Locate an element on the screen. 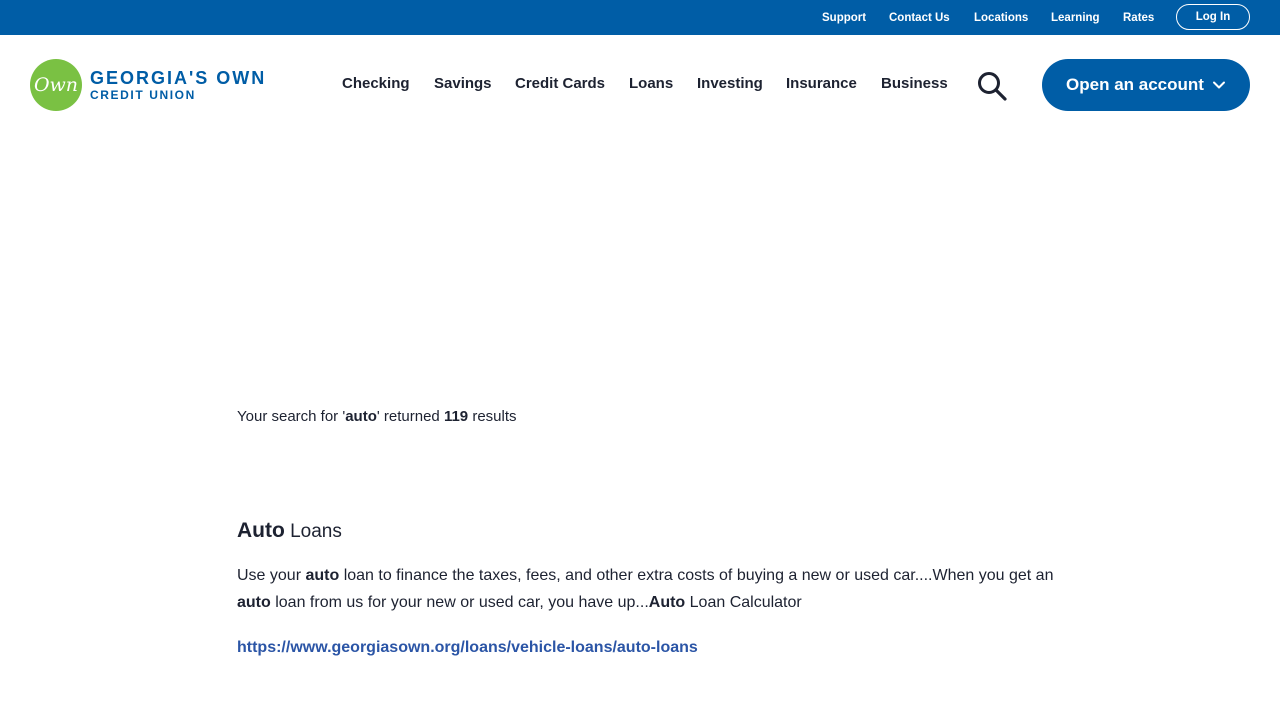 This screenshot has width=1280, height=720. utility-link-locations: Locations is located at coordinates (1001, 18).